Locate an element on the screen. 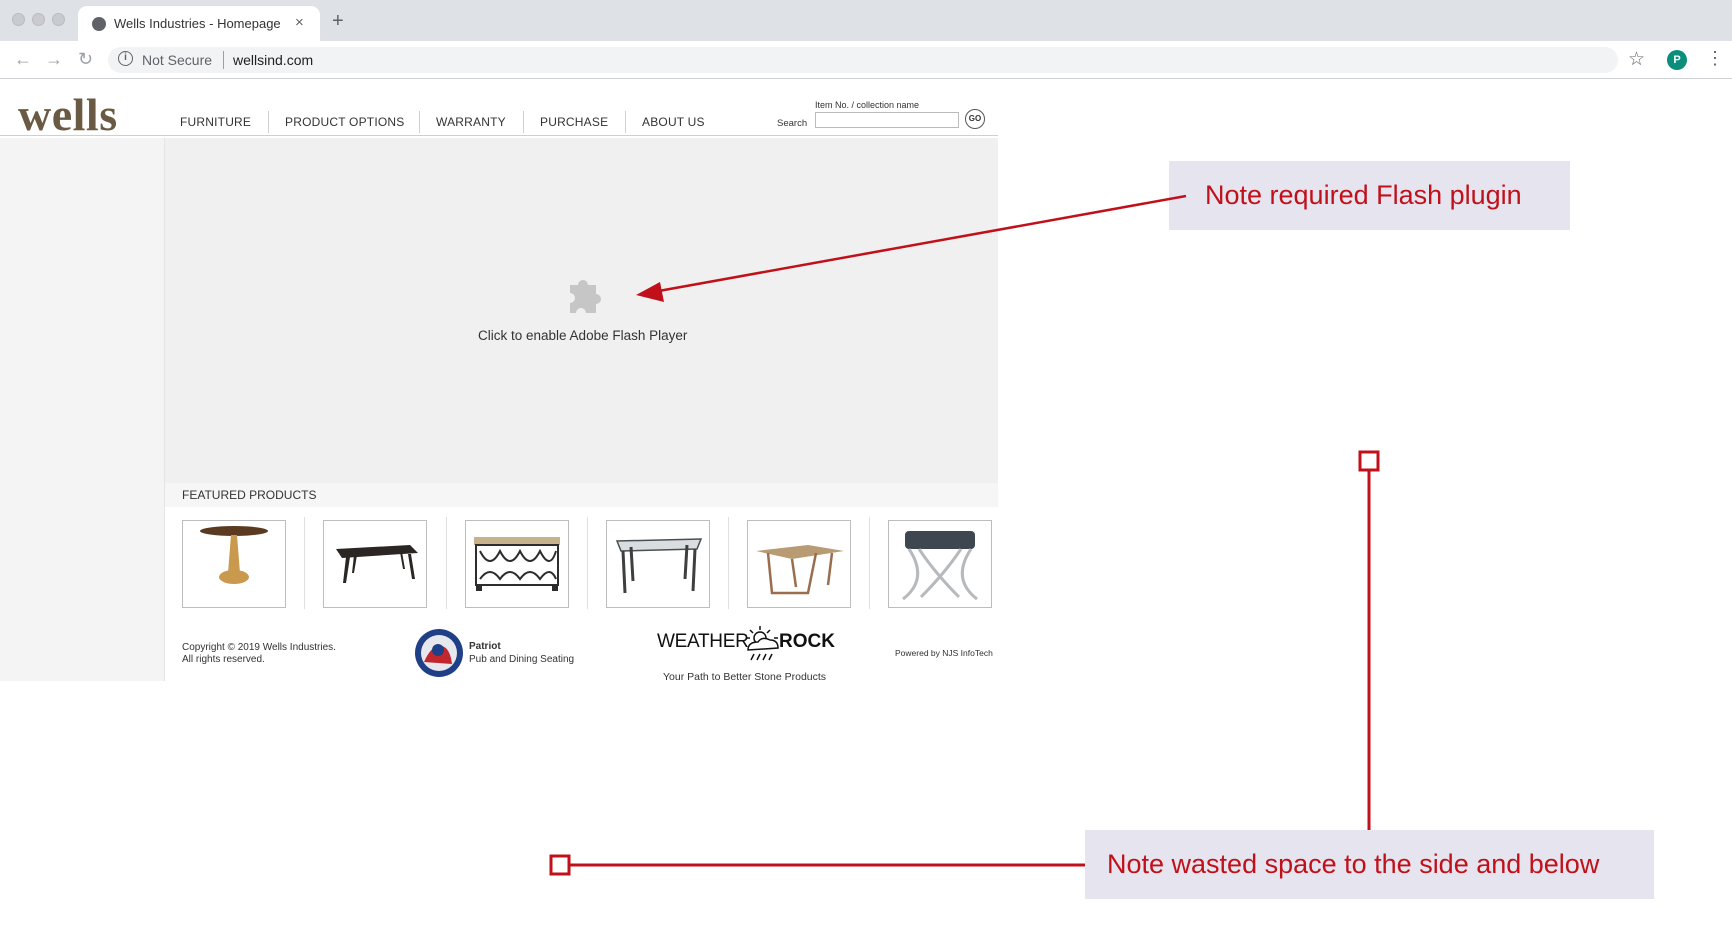  bookmark-star-icon: ☆ is located at coordinates (1636, 59).